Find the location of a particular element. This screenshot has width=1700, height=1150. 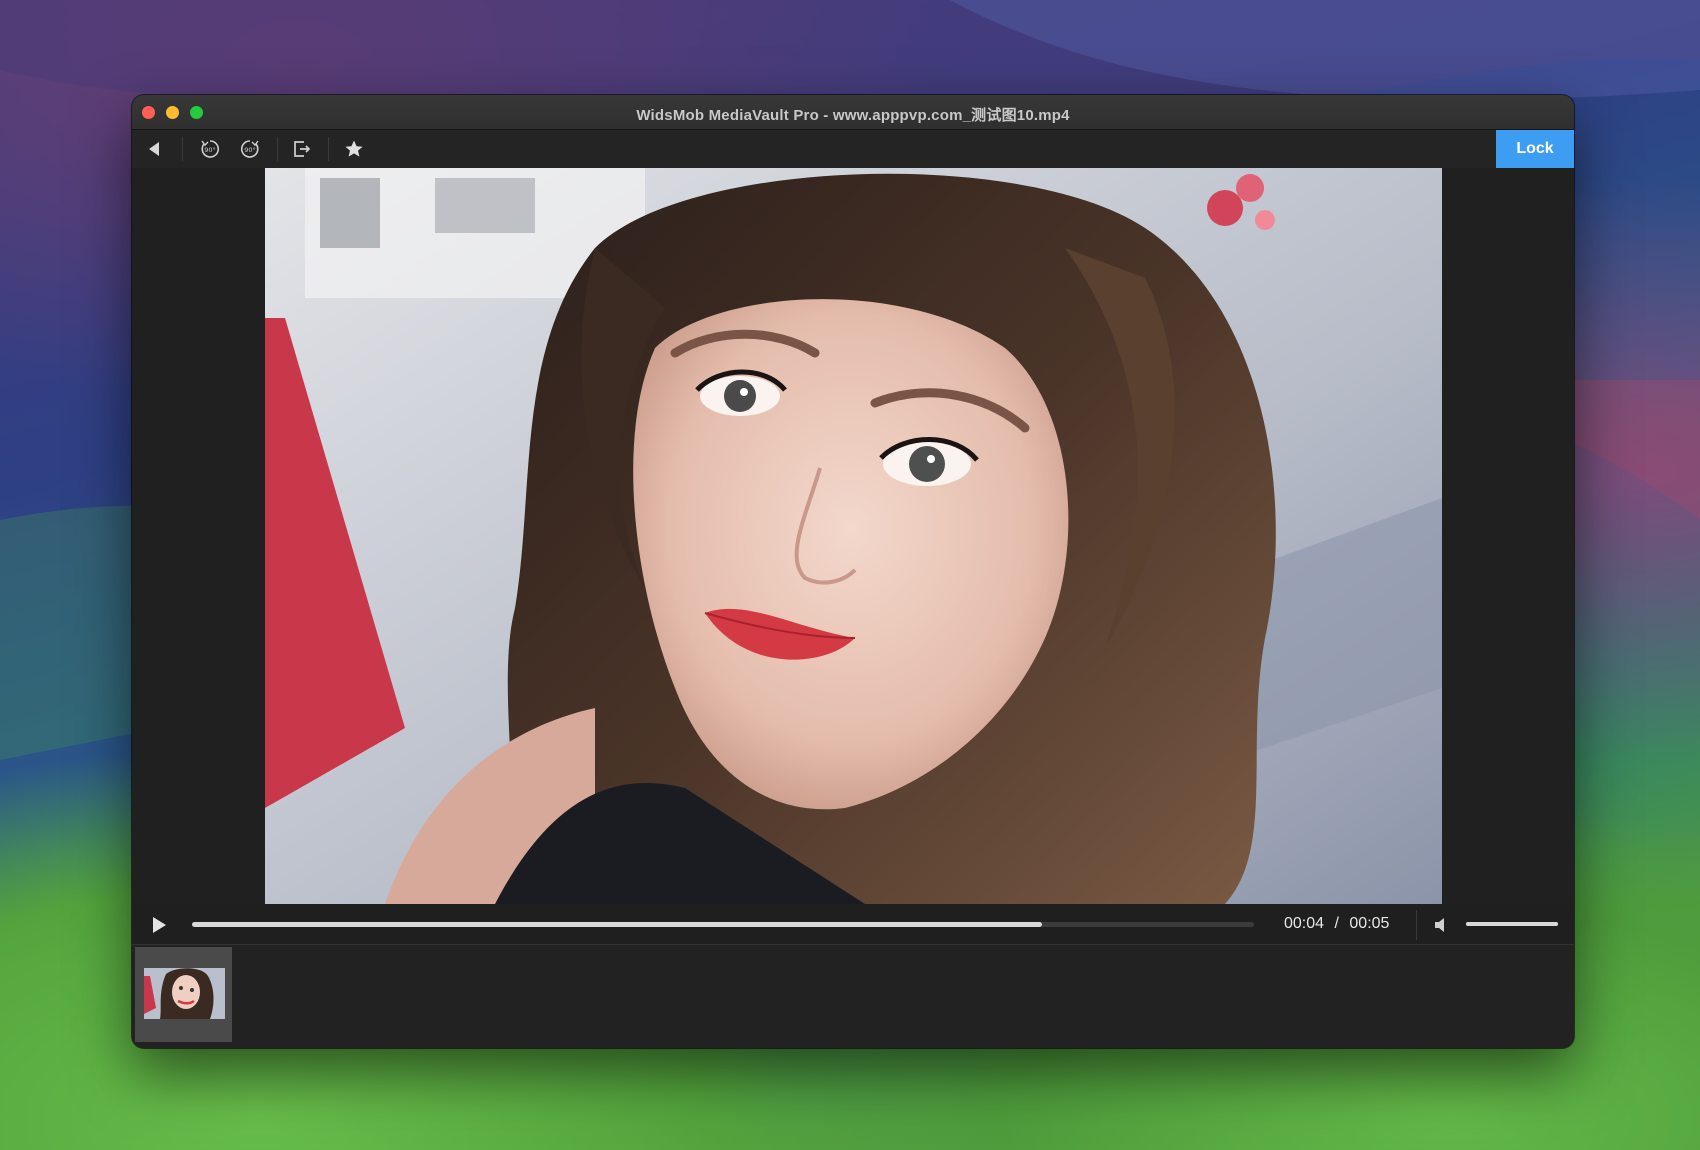

volume-fill is located at coordinates (1512, 924).